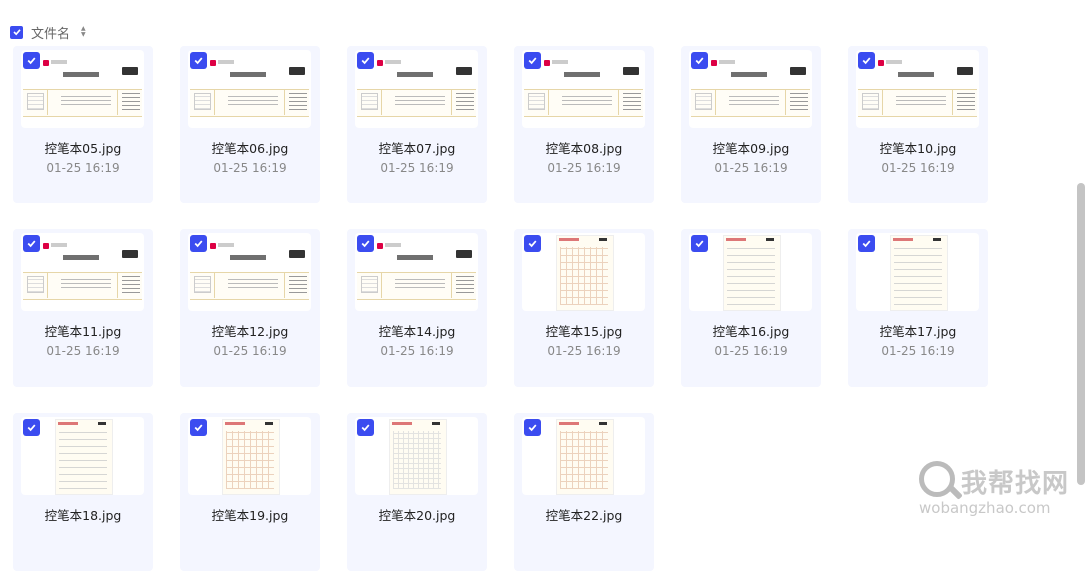  Describe the element at coordinates (83, 308) in the screenshot. I see `file-card: 控笔本11.jpg 01-25 16:19` at that location.